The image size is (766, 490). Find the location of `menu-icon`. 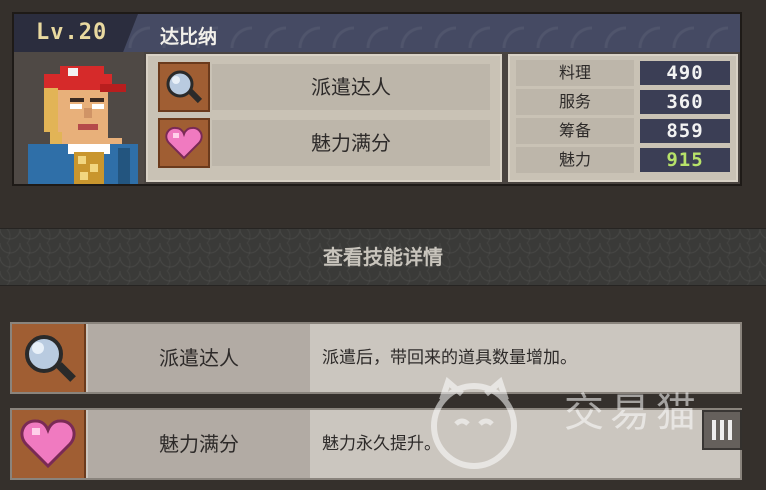

menu-icon is located at coordinates (722, 430).